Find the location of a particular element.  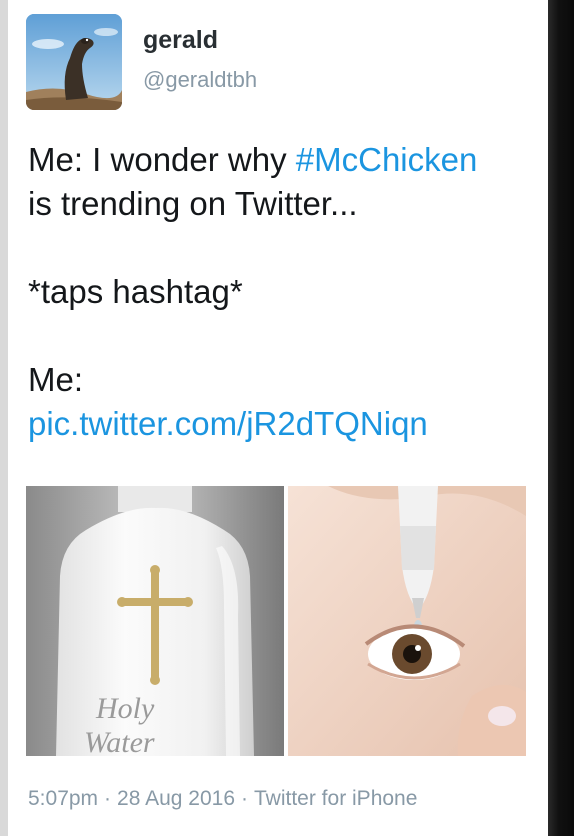

holy-label: Holy is located at coordinates (125, 708).